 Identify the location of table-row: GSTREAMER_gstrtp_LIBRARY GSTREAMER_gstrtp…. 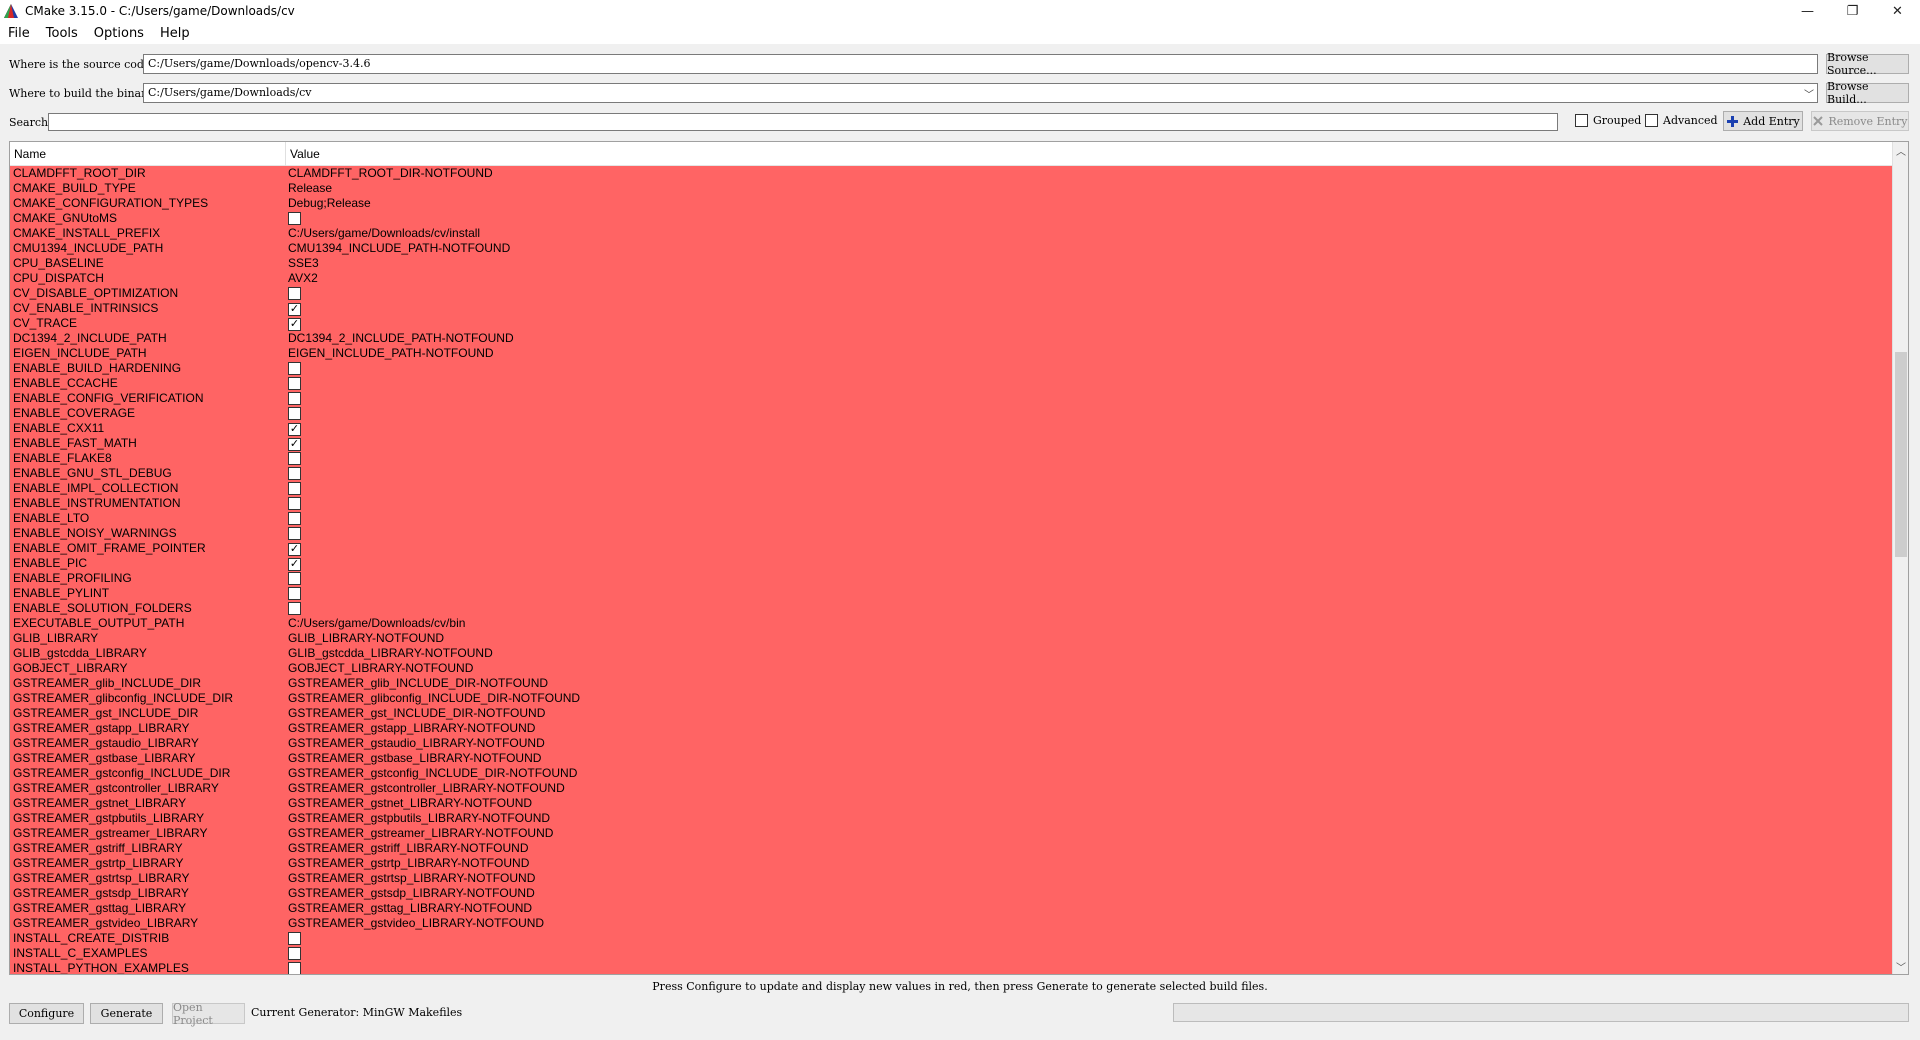
(951, 863).